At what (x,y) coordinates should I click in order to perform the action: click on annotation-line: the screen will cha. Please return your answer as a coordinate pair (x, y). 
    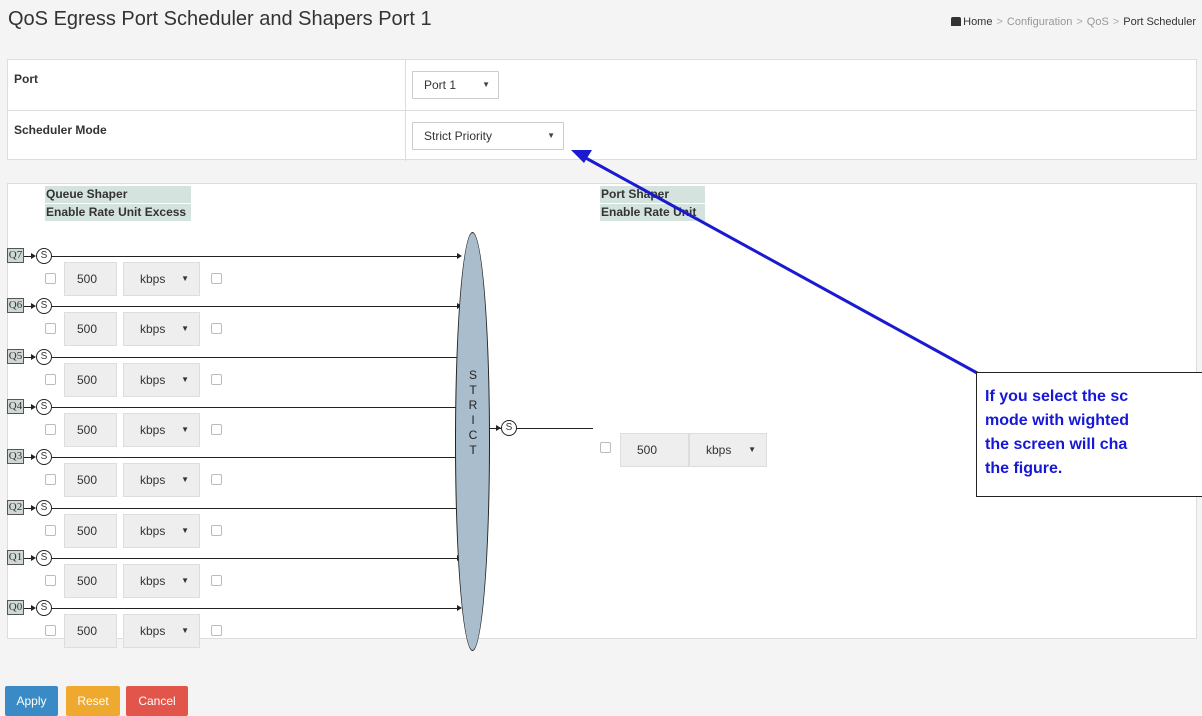
    Looking at the image, I should click on (1056, 444).